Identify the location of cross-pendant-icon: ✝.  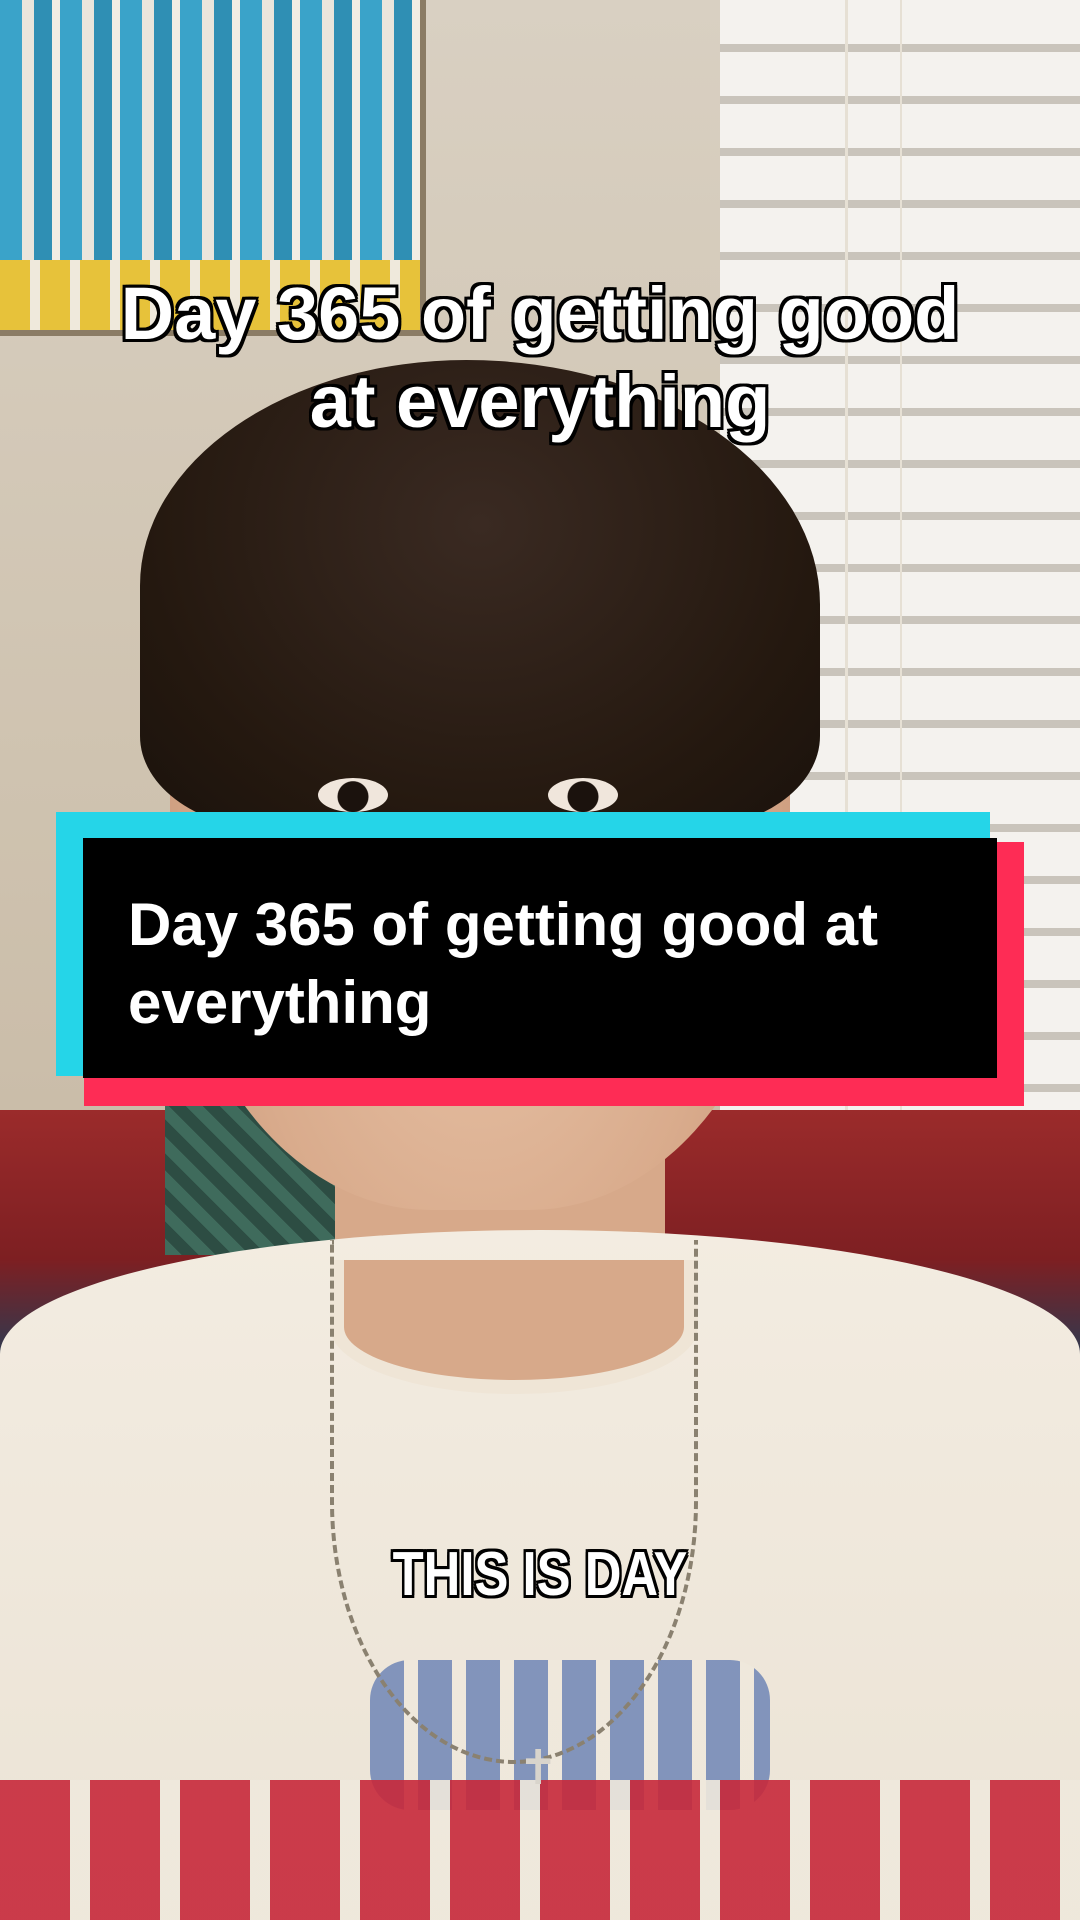
(538, 1768).